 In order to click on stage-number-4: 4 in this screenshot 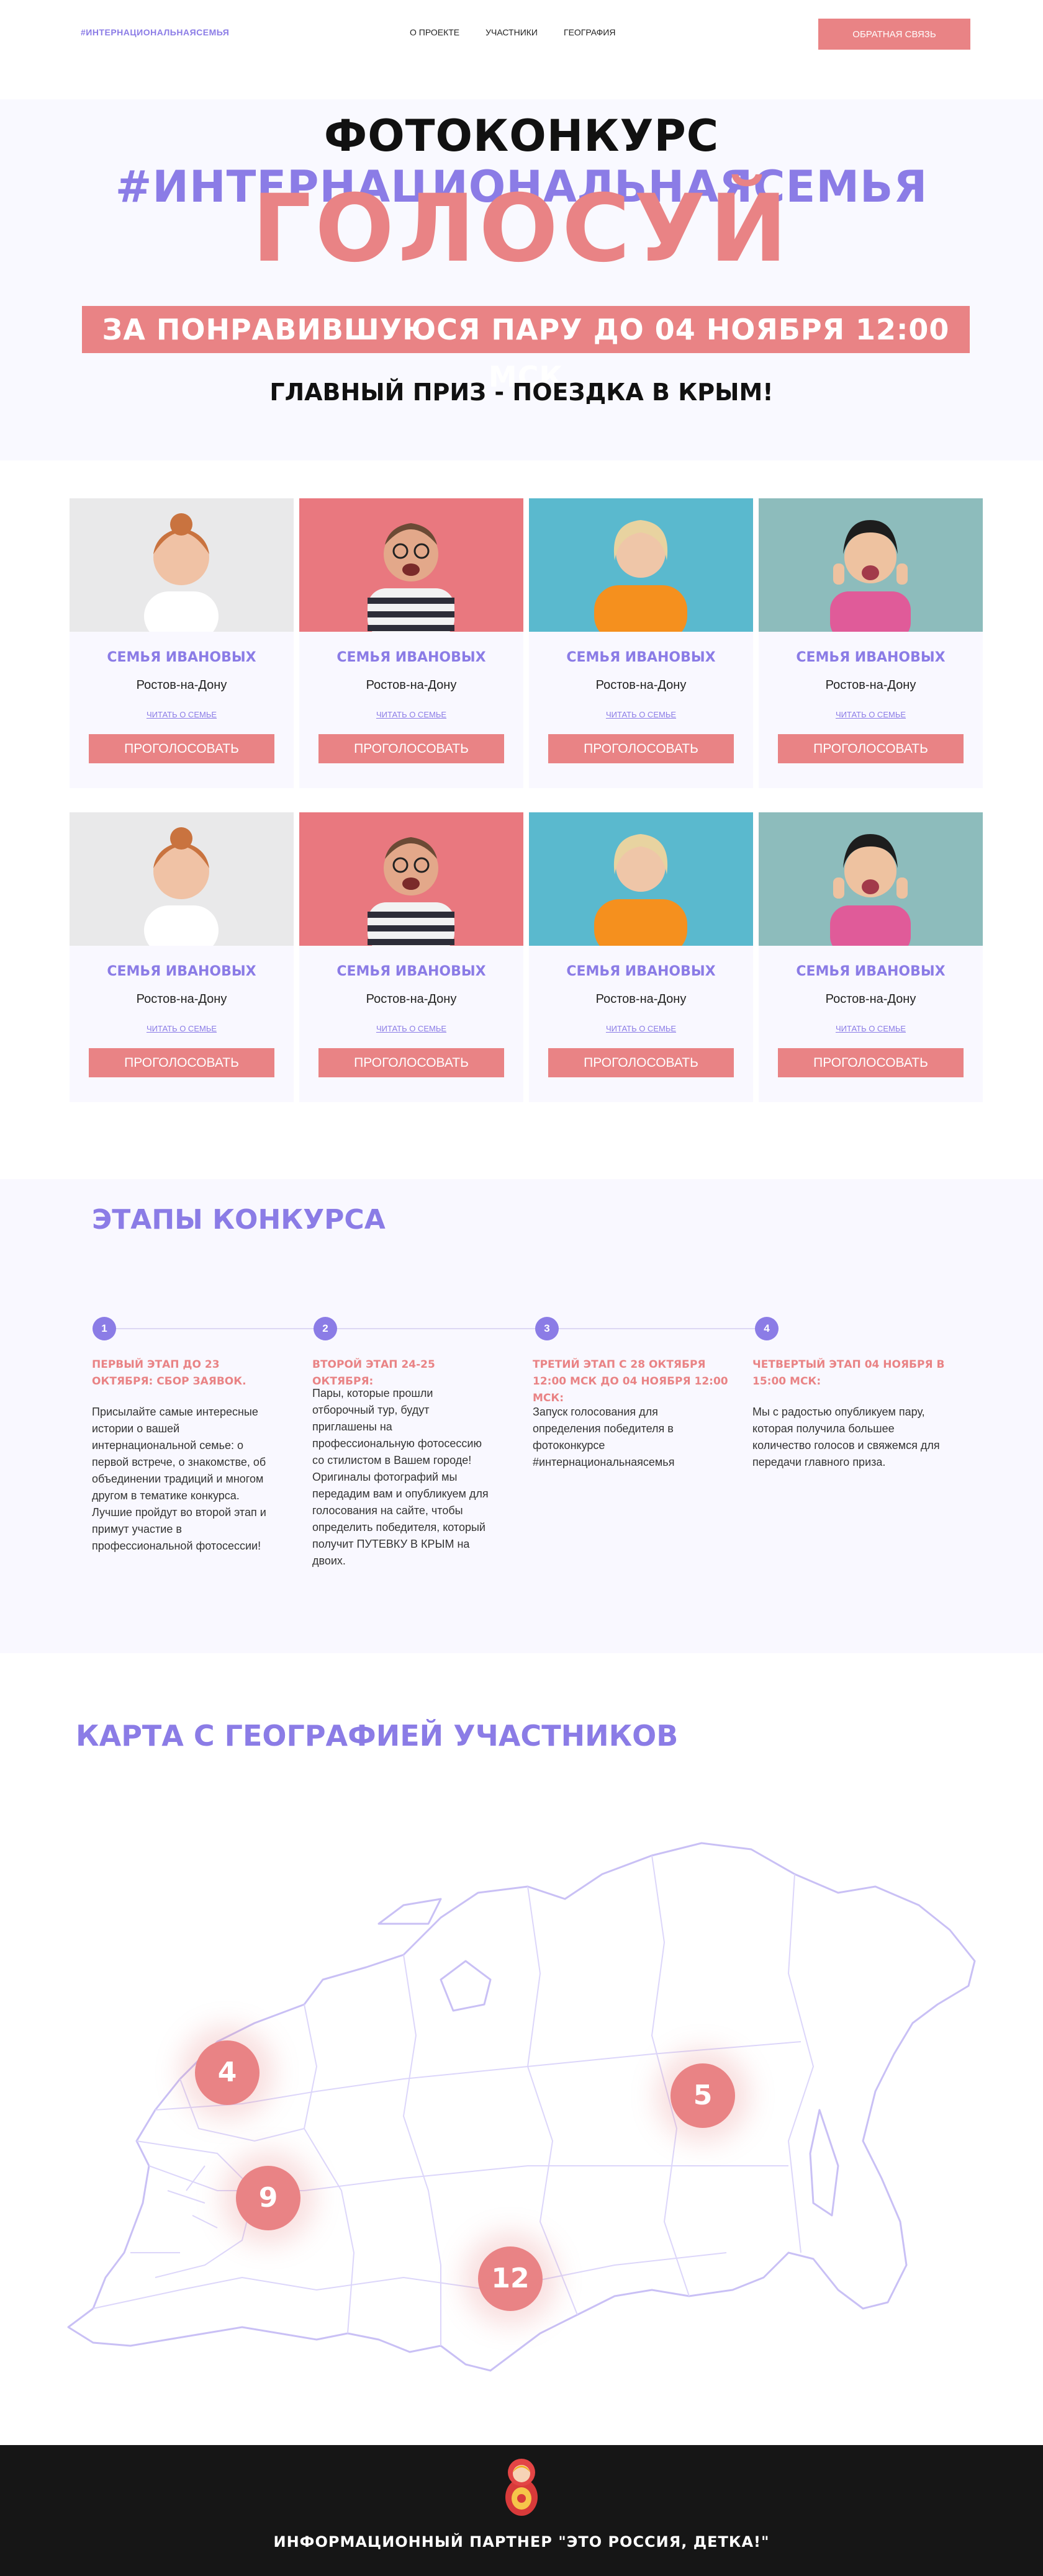, I will do `click(767, 1328)`.